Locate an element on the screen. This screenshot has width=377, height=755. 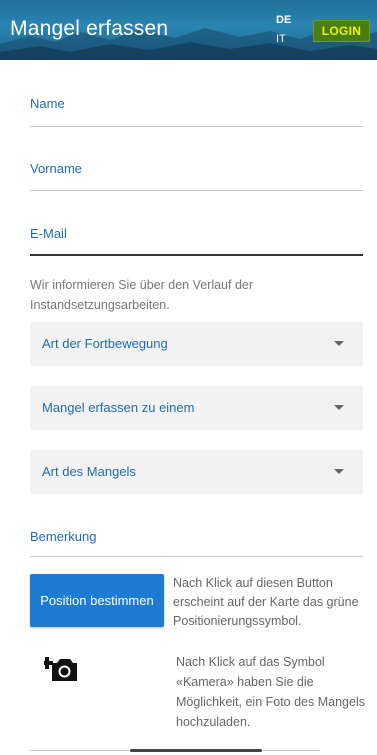
scroll-indicator is located at coordinates (196, 750).